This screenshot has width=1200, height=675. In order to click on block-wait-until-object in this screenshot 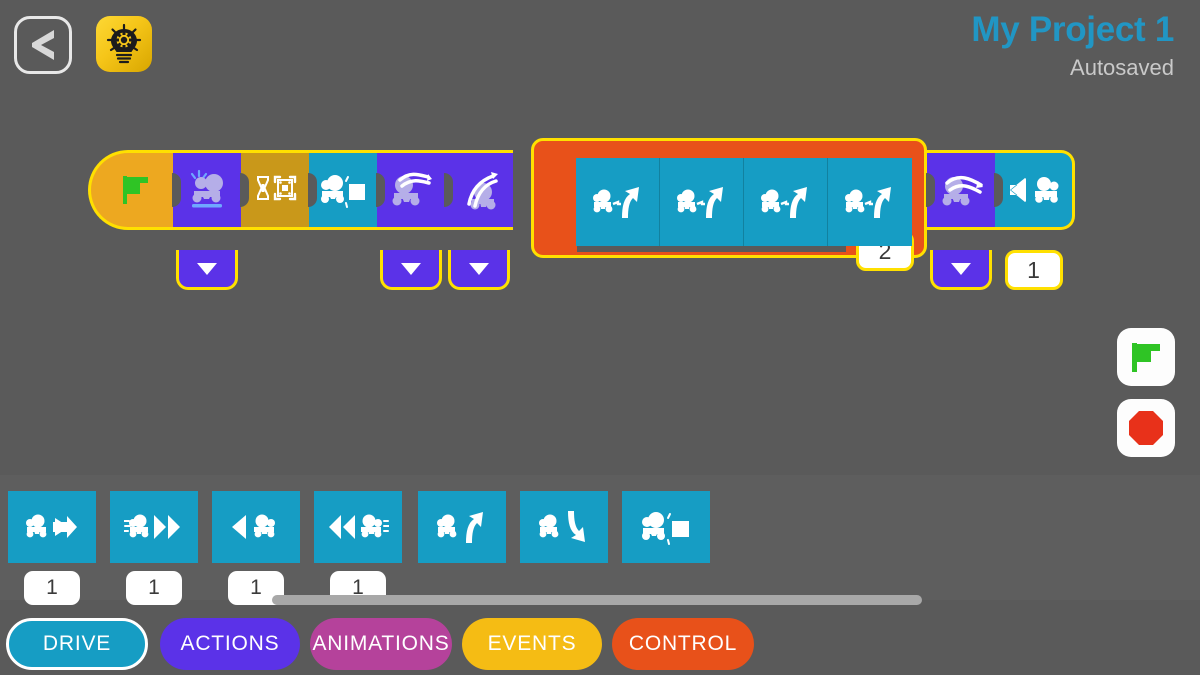, I will do `click(274, 190)`.